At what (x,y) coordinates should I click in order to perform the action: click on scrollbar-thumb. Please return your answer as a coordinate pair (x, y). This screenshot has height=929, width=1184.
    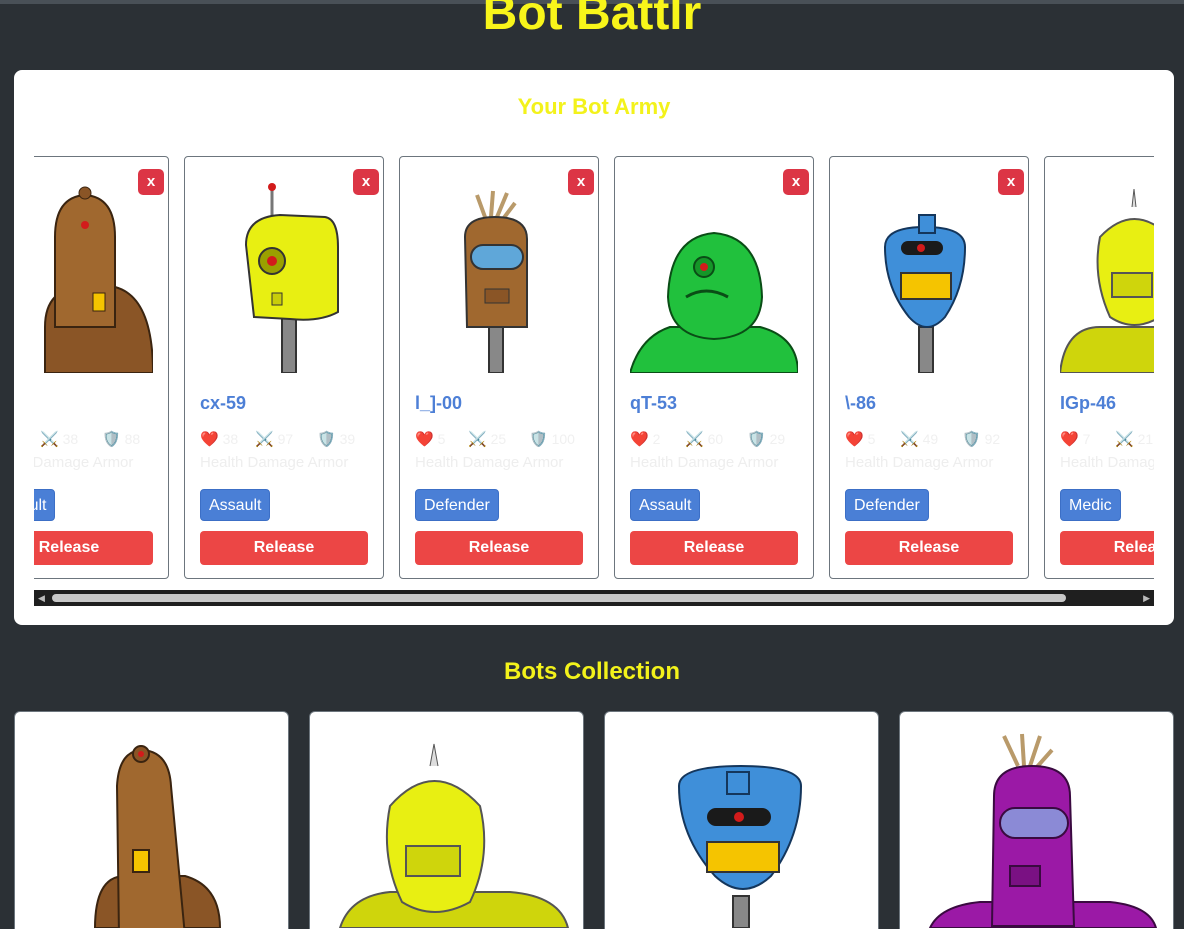
    Looking at the image, I should click on (559, 598).